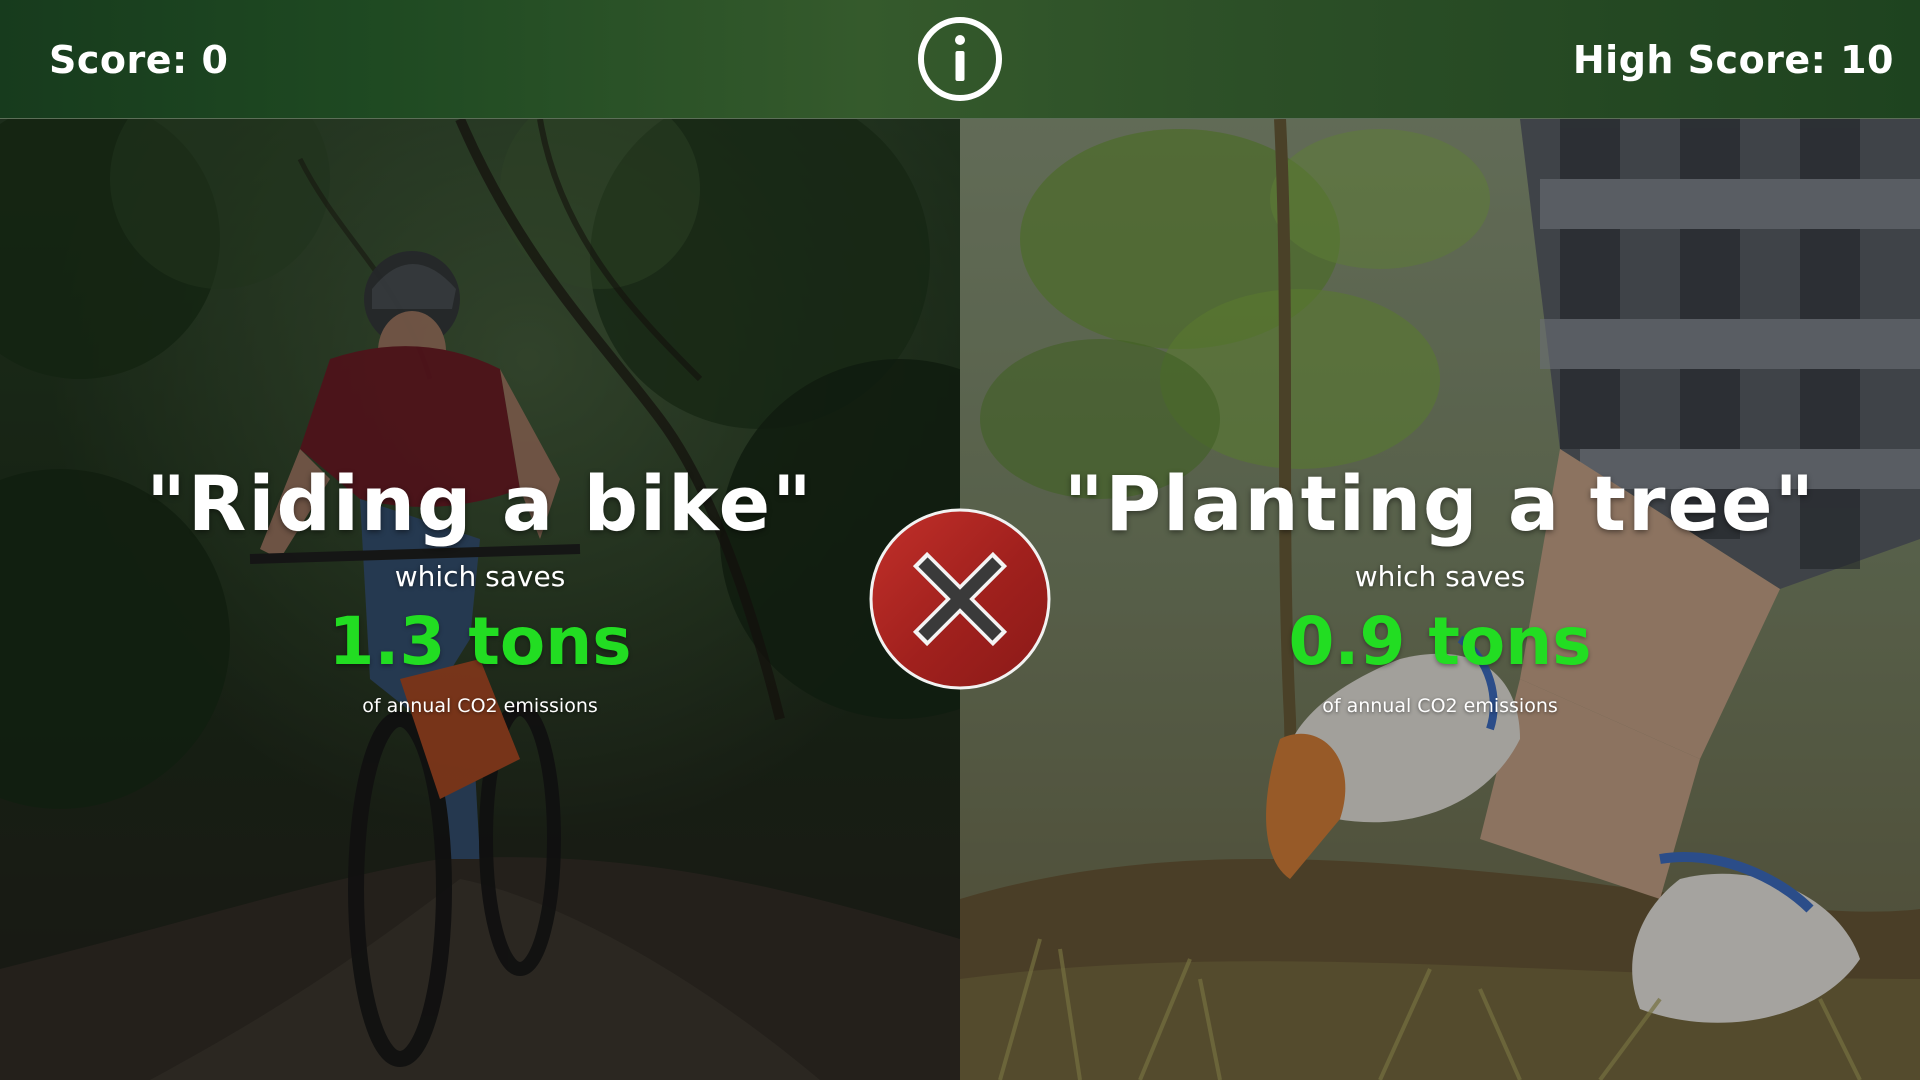 This screenshot has width=1920, height=1080. What do you see at coordinates (139, 60) in the screenshot?
I see `score-label: Score: 0` at bounding box center [139, 60].